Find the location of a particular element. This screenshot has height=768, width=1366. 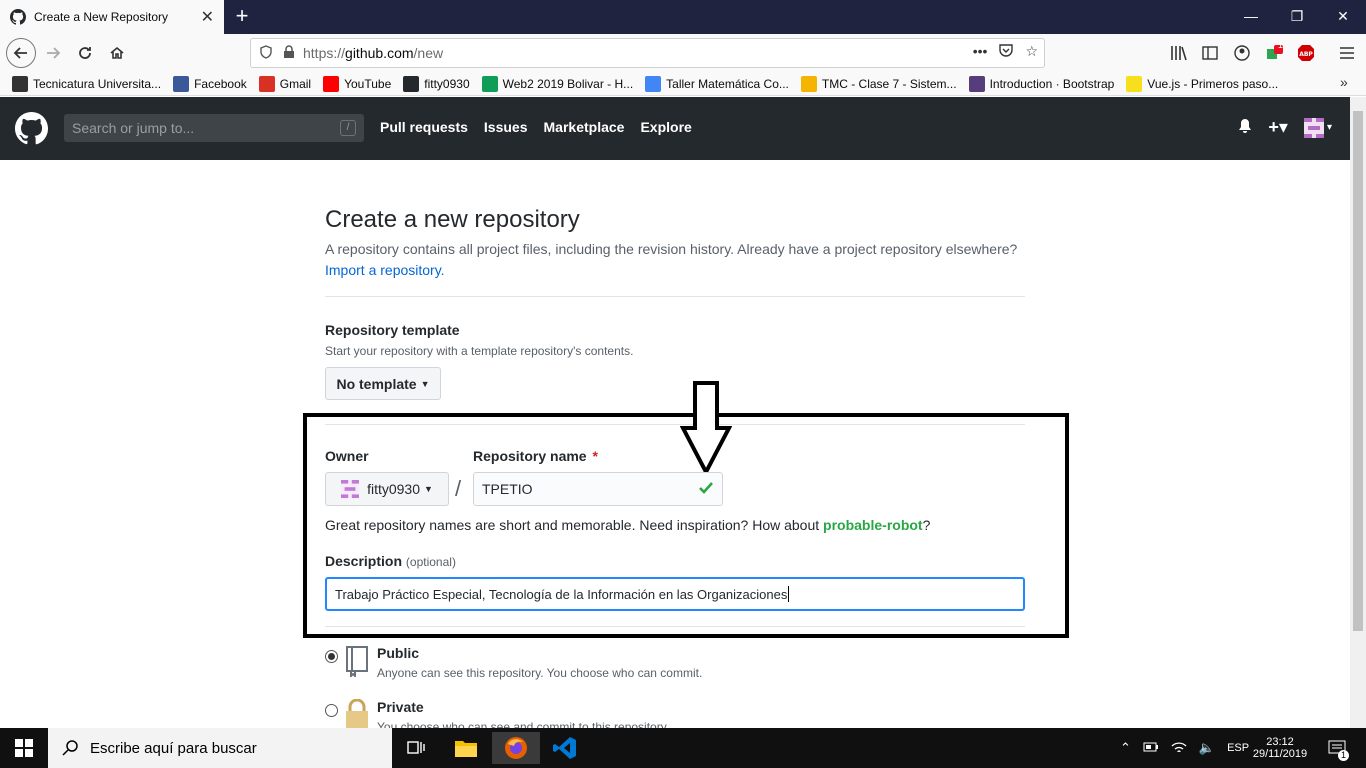

import-repository-link: Import a repository. is located at coordinates (385, 270).